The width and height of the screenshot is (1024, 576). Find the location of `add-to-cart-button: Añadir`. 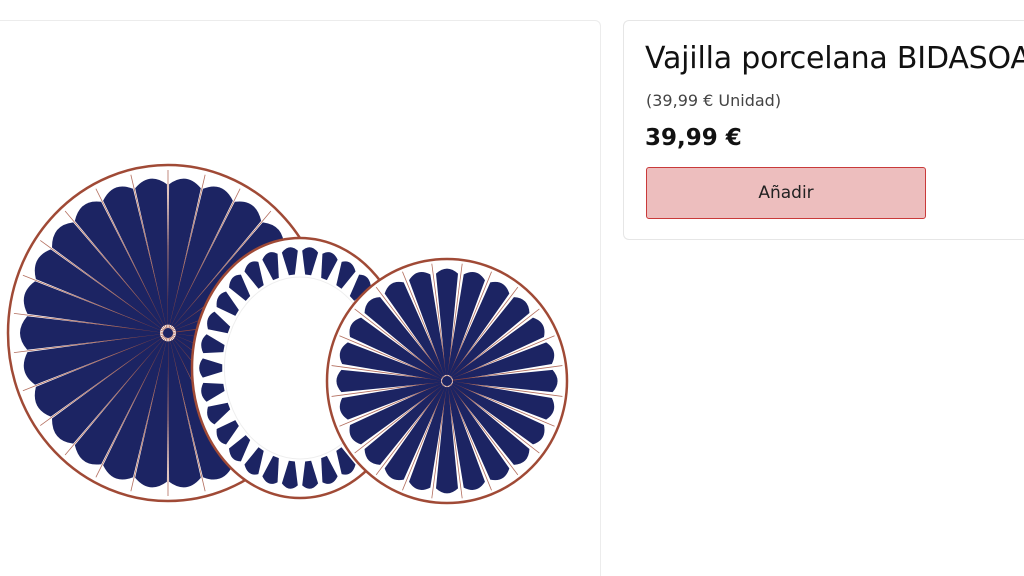

add-to-cart-button: Añadir is located at coordinates (786, 193).